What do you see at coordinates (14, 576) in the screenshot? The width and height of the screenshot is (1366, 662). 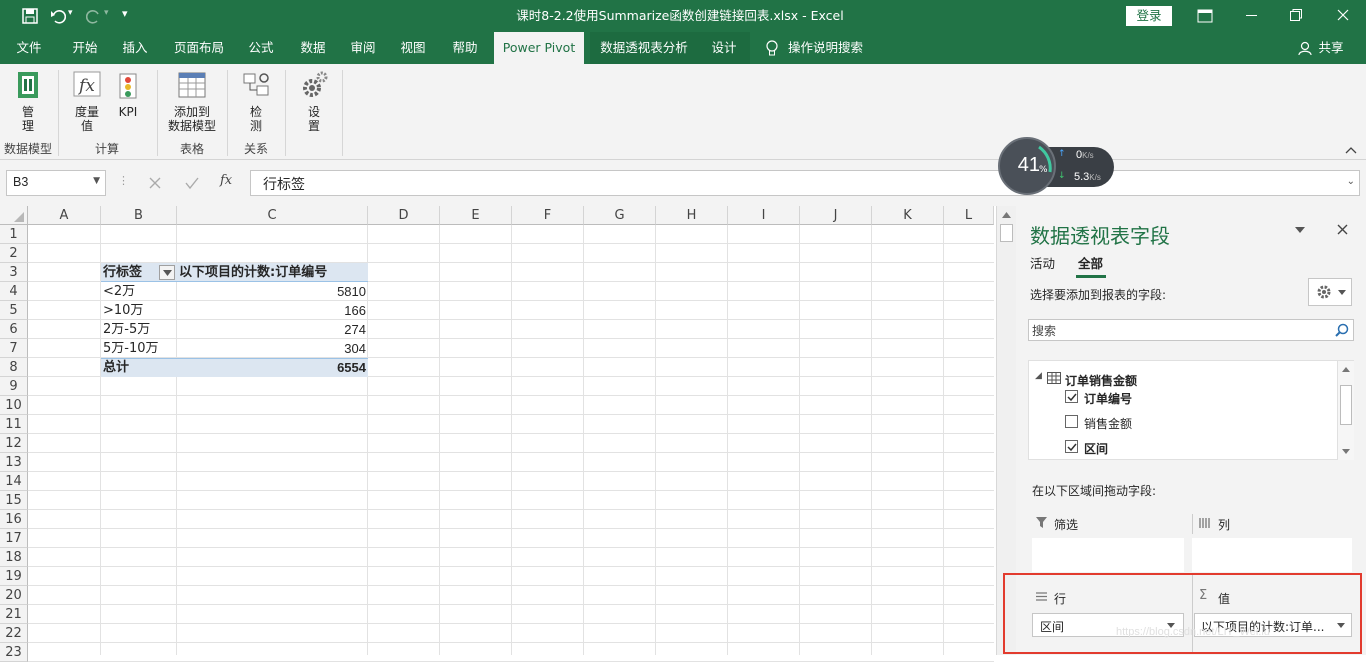 I see `row-header: 19` at bounding box center [14, 576].